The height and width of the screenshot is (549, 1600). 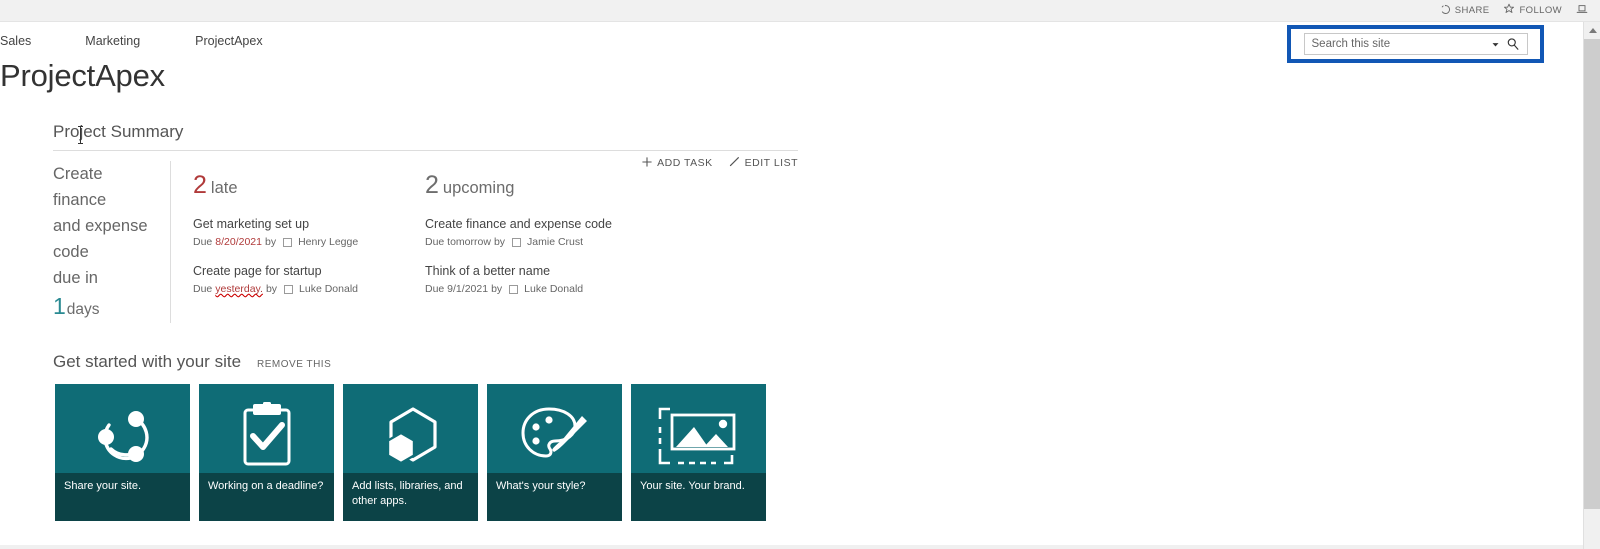 I want to click on tile-label: What's your style?, so click(x=541, y=486).